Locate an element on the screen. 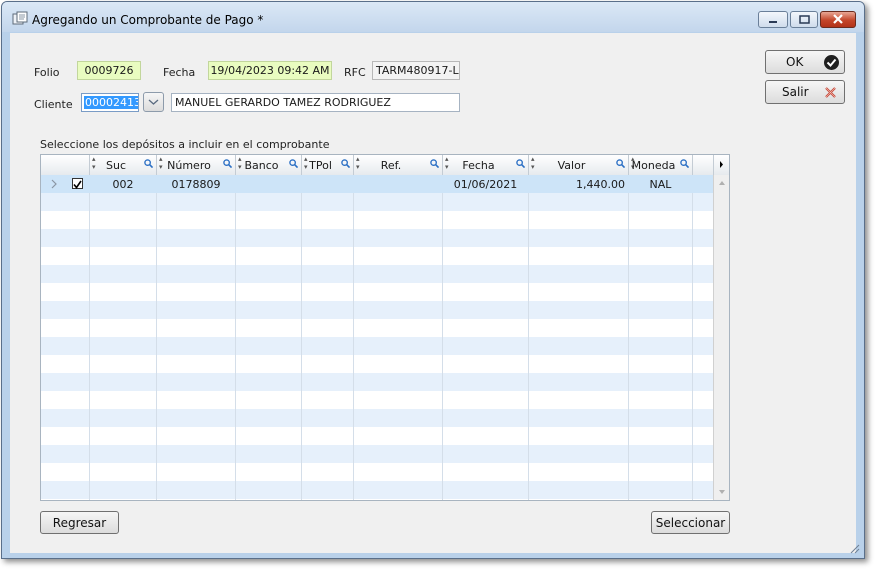  ok-button: OK is located at coordinates (805, 62).